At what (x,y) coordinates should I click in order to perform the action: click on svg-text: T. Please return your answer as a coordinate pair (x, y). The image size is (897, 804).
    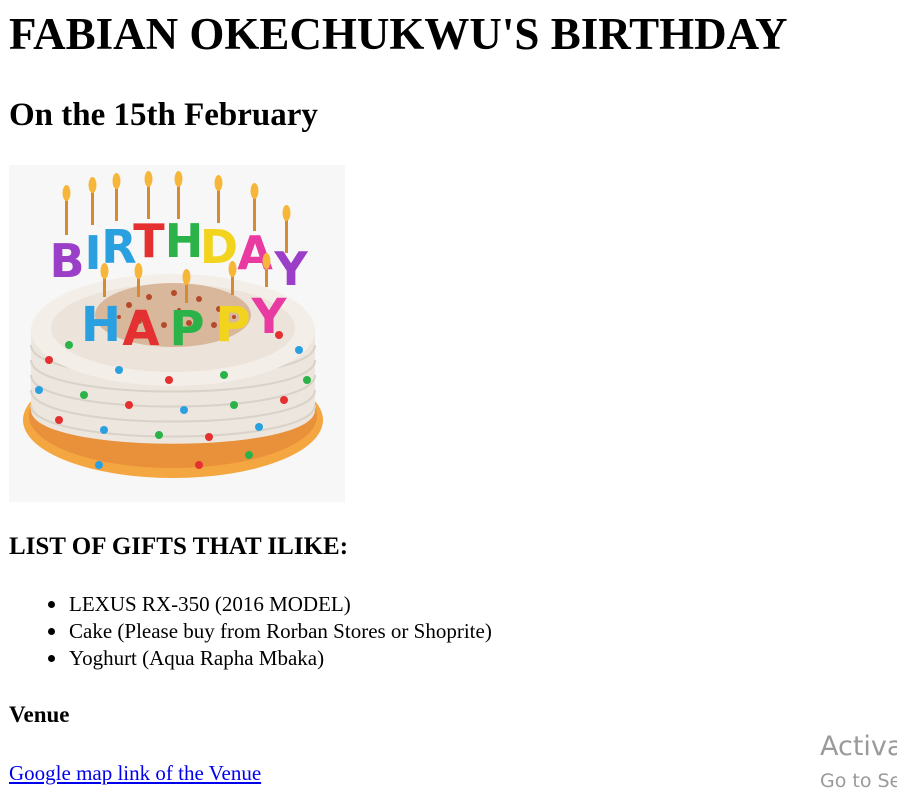
    Looking at the image, I should click on (149, 241).